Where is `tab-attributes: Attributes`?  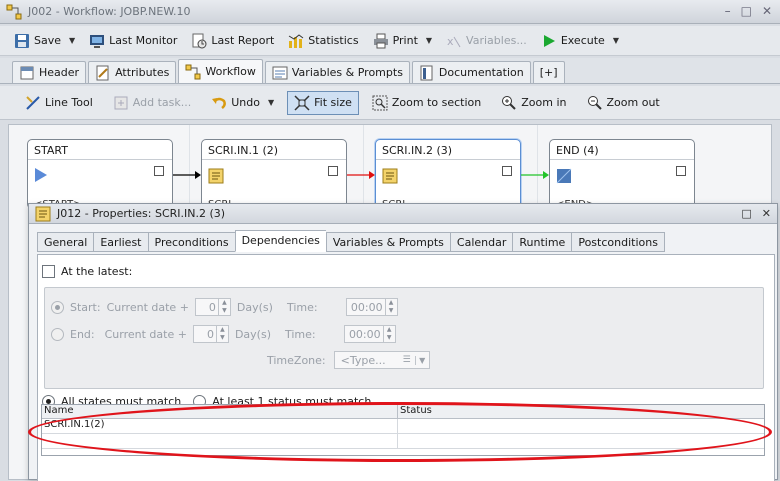 tab-attributes: Attributes is located at coordinates (132, 72).